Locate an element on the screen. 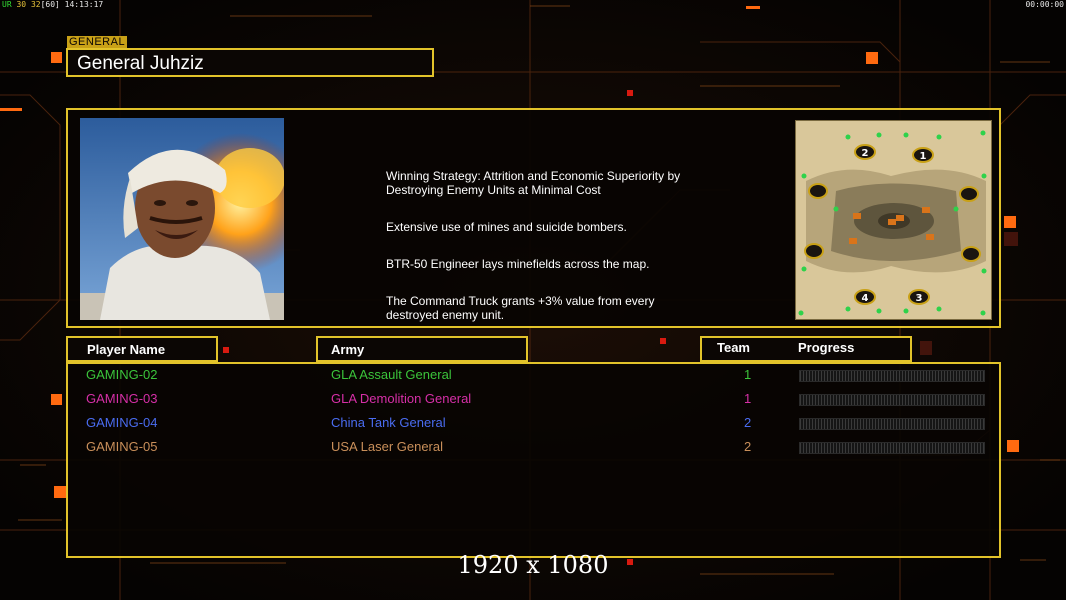 The height and width of the screenshot is (600, 1066). header-player-name-label: Player Name is located at coordinates (126, 349).